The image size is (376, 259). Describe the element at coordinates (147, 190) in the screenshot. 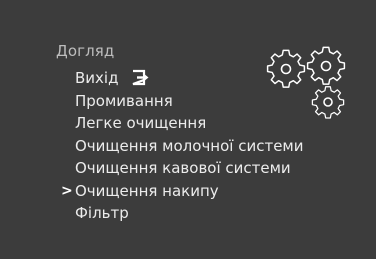

I see `menu-item-label: Очищення накипу` at that location.